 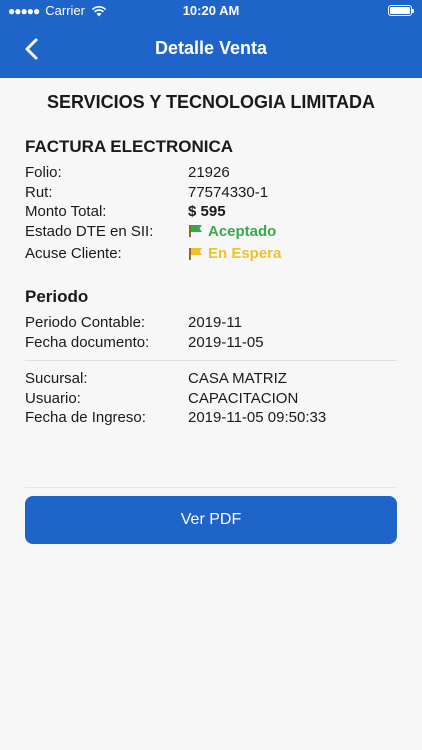 I want to click on entry-date-value: 2019-11-05 09:50:33, so click(x=257, y=417).